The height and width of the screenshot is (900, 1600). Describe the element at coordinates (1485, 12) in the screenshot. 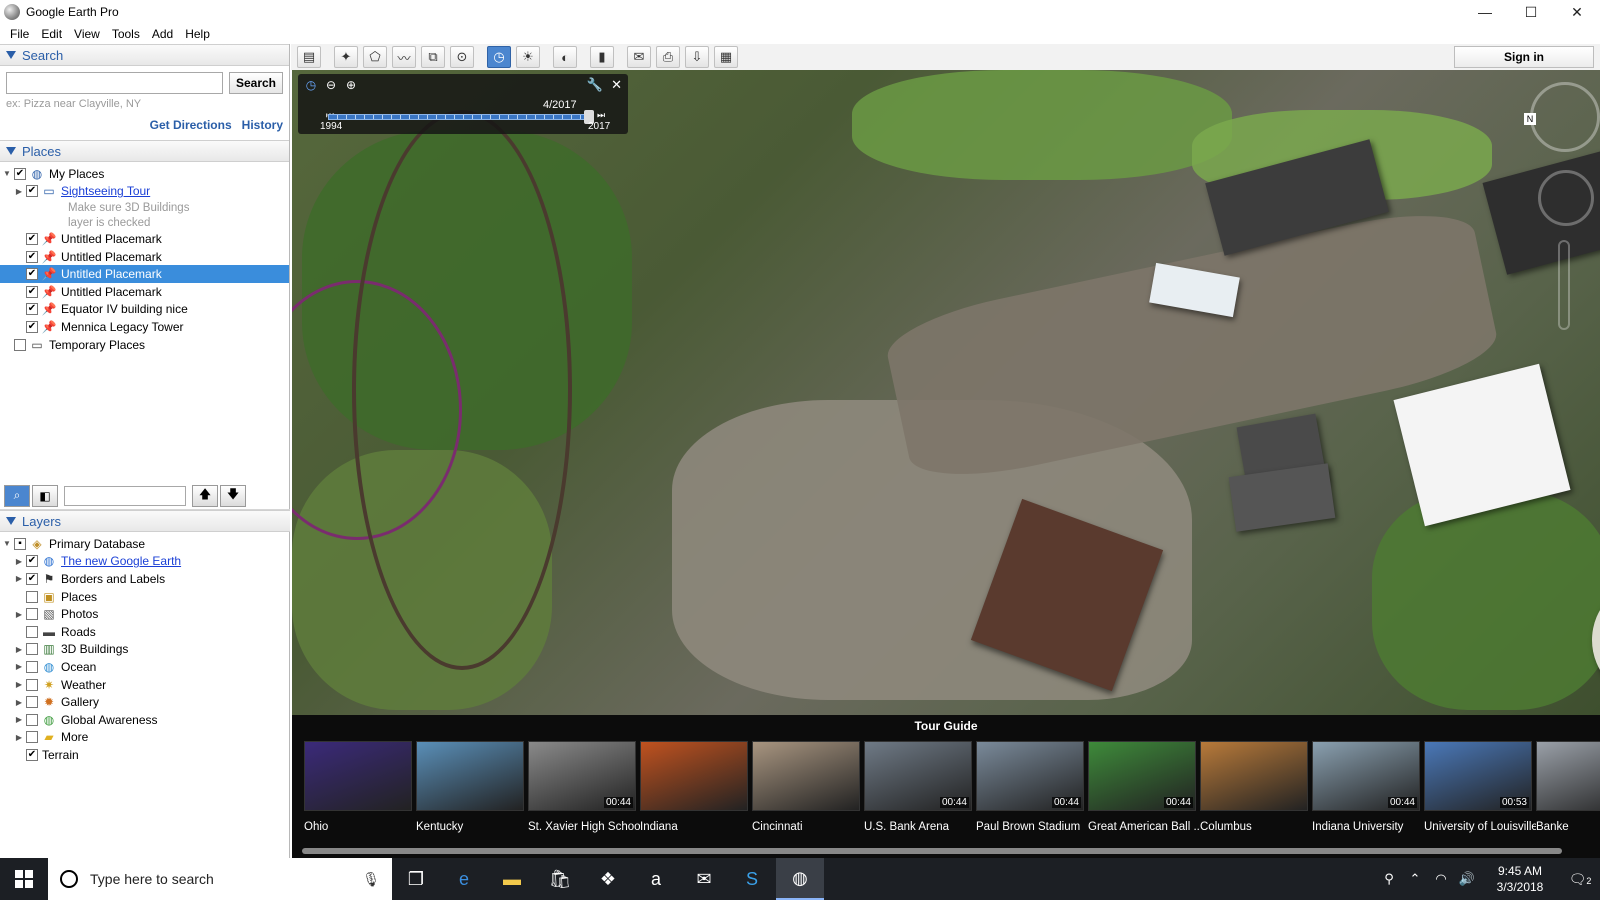

I see `minimize-button: —` at that location.